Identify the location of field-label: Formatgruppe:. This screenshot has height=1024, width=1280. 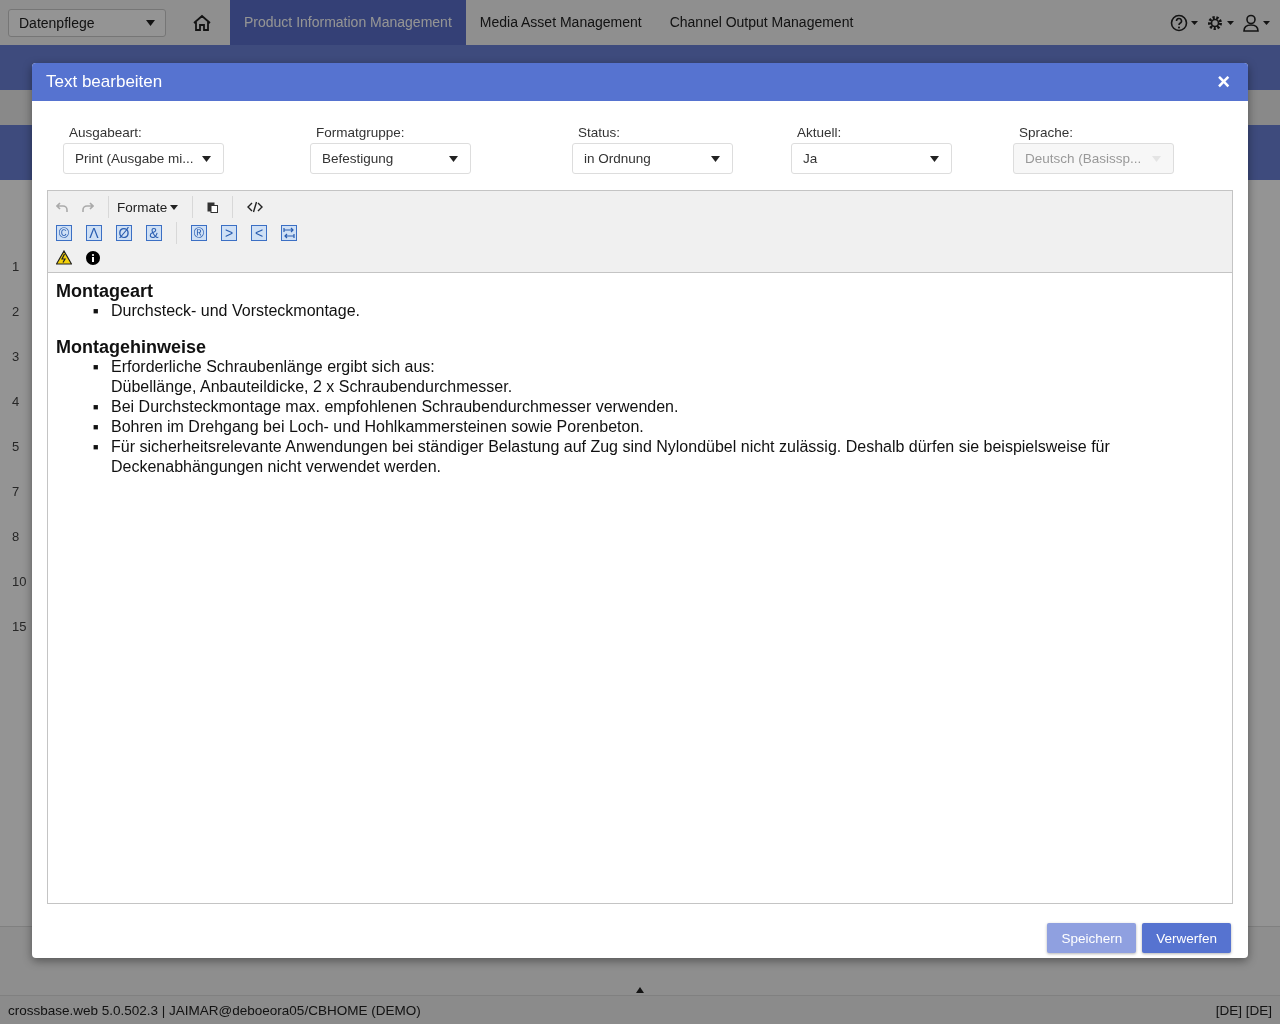
(360, 132).